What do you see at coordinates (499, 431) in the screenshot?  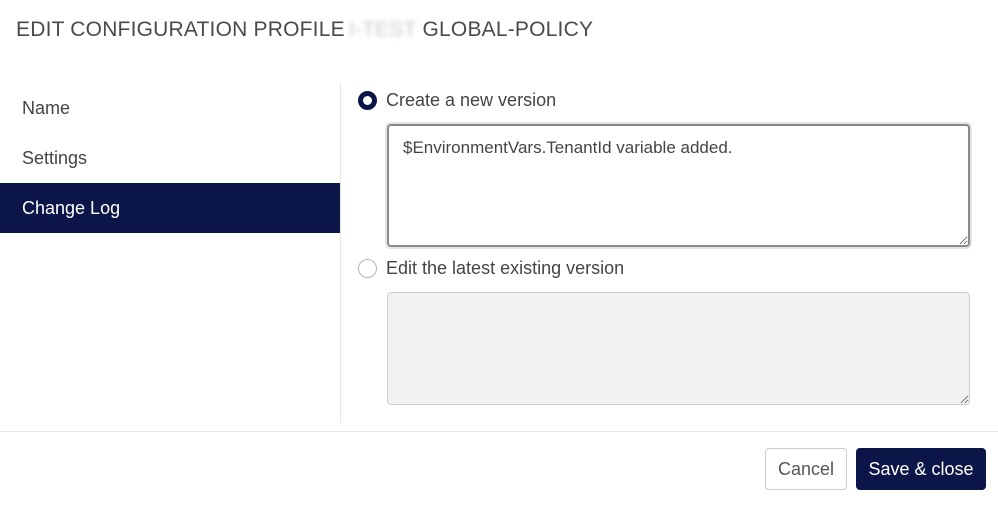 I see `footer-divider` at bounding box center [499, 431].